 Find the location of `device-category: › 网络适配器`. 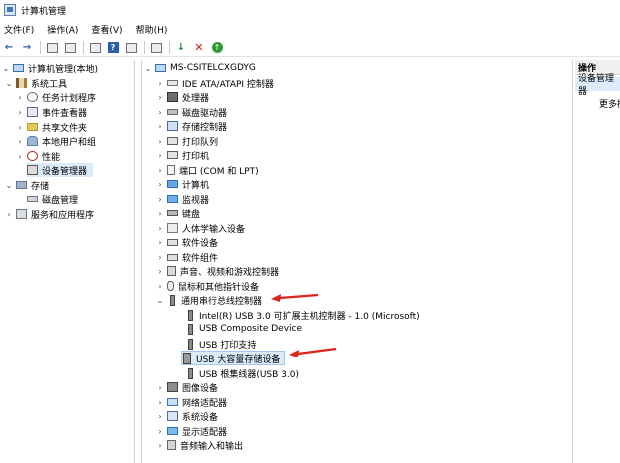

device-category: › 网络适配器 is located at coordinates (191, 402).